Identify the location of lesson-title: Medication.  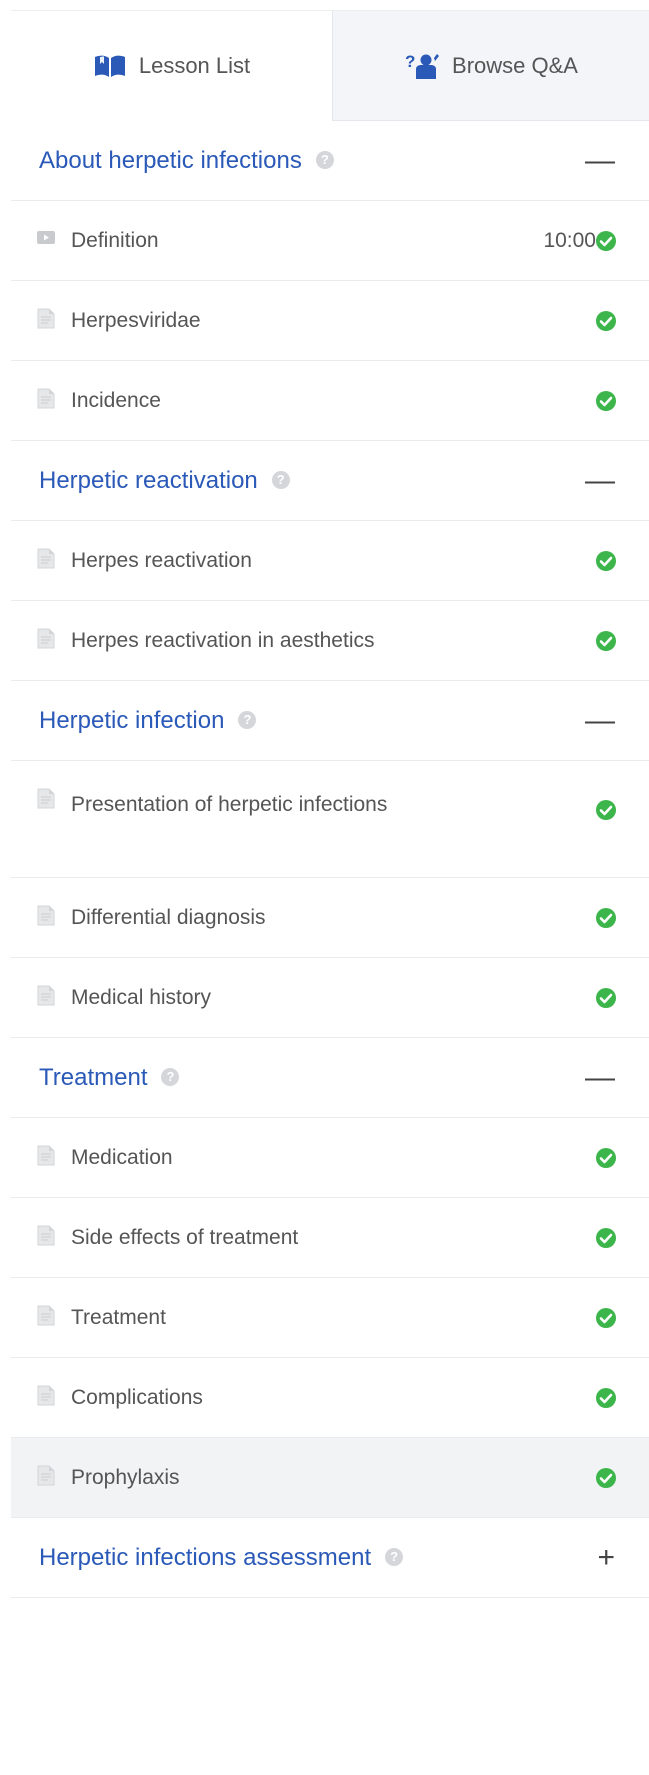
(122, 1157).